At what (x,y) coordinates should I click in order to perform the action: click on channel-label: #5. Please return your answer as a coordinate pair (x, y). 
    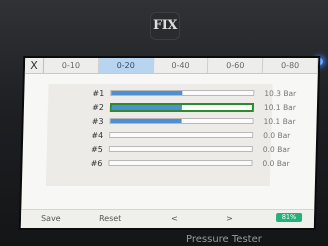
    Looking at the image, I should click on (96, 149).